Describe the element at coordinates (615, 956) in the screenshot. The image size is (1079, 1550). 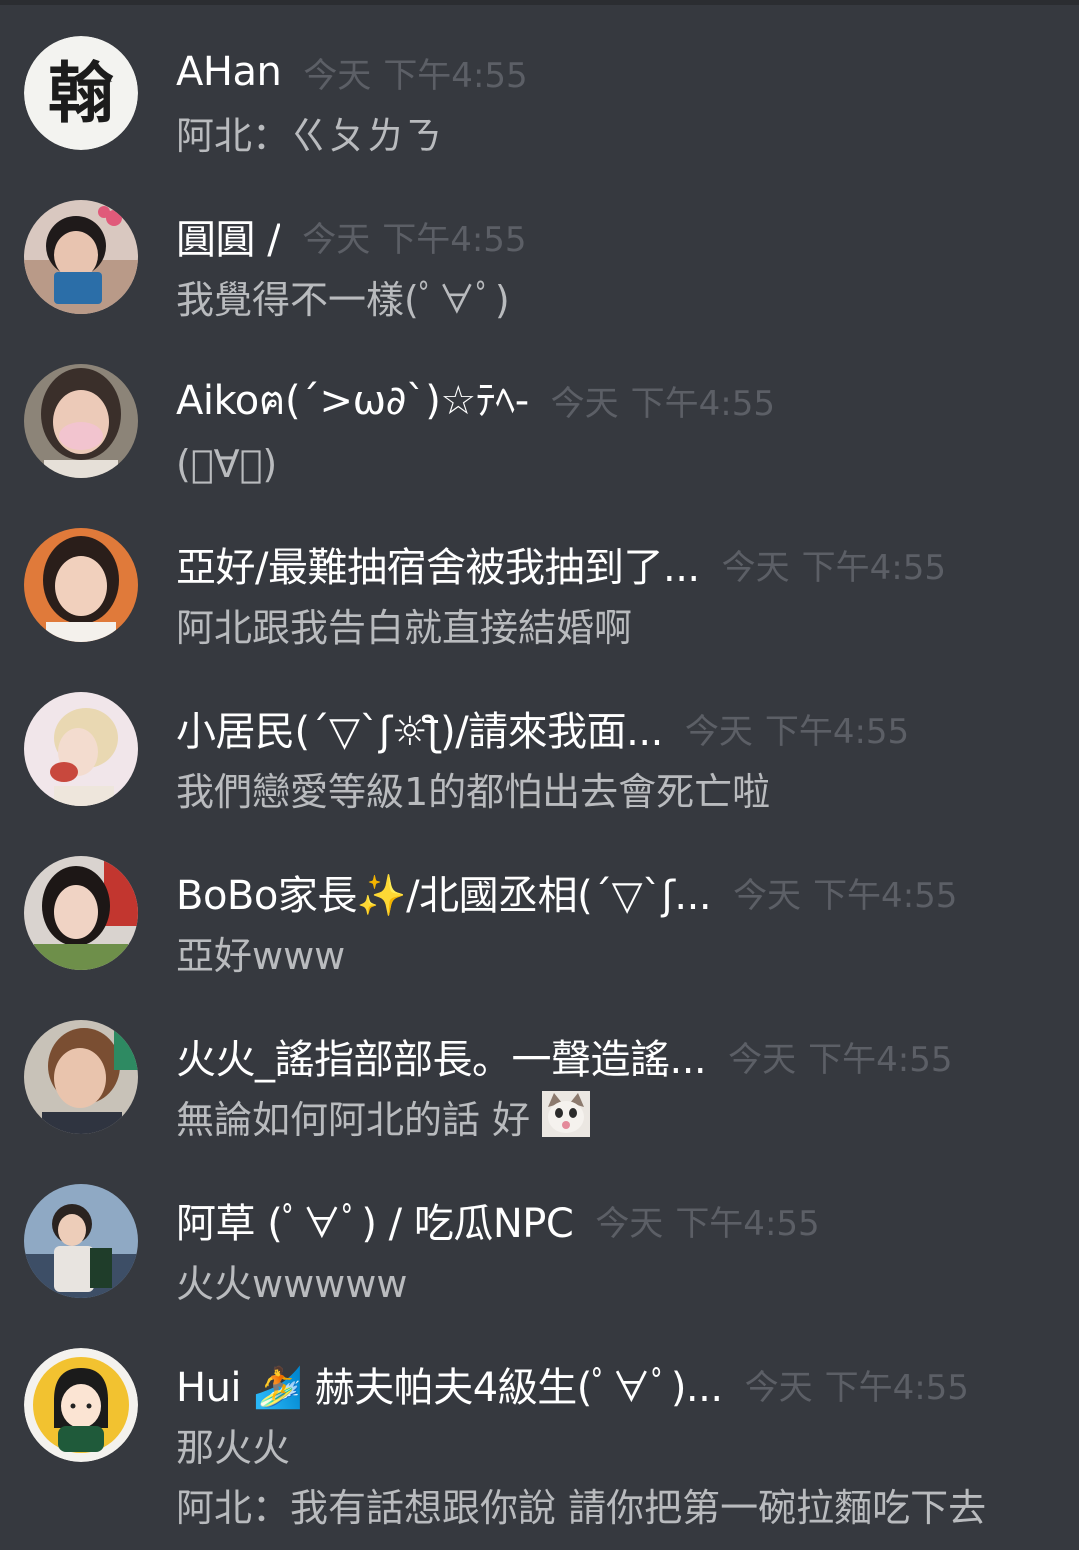
I see `message-content: 亞好www` at that location.